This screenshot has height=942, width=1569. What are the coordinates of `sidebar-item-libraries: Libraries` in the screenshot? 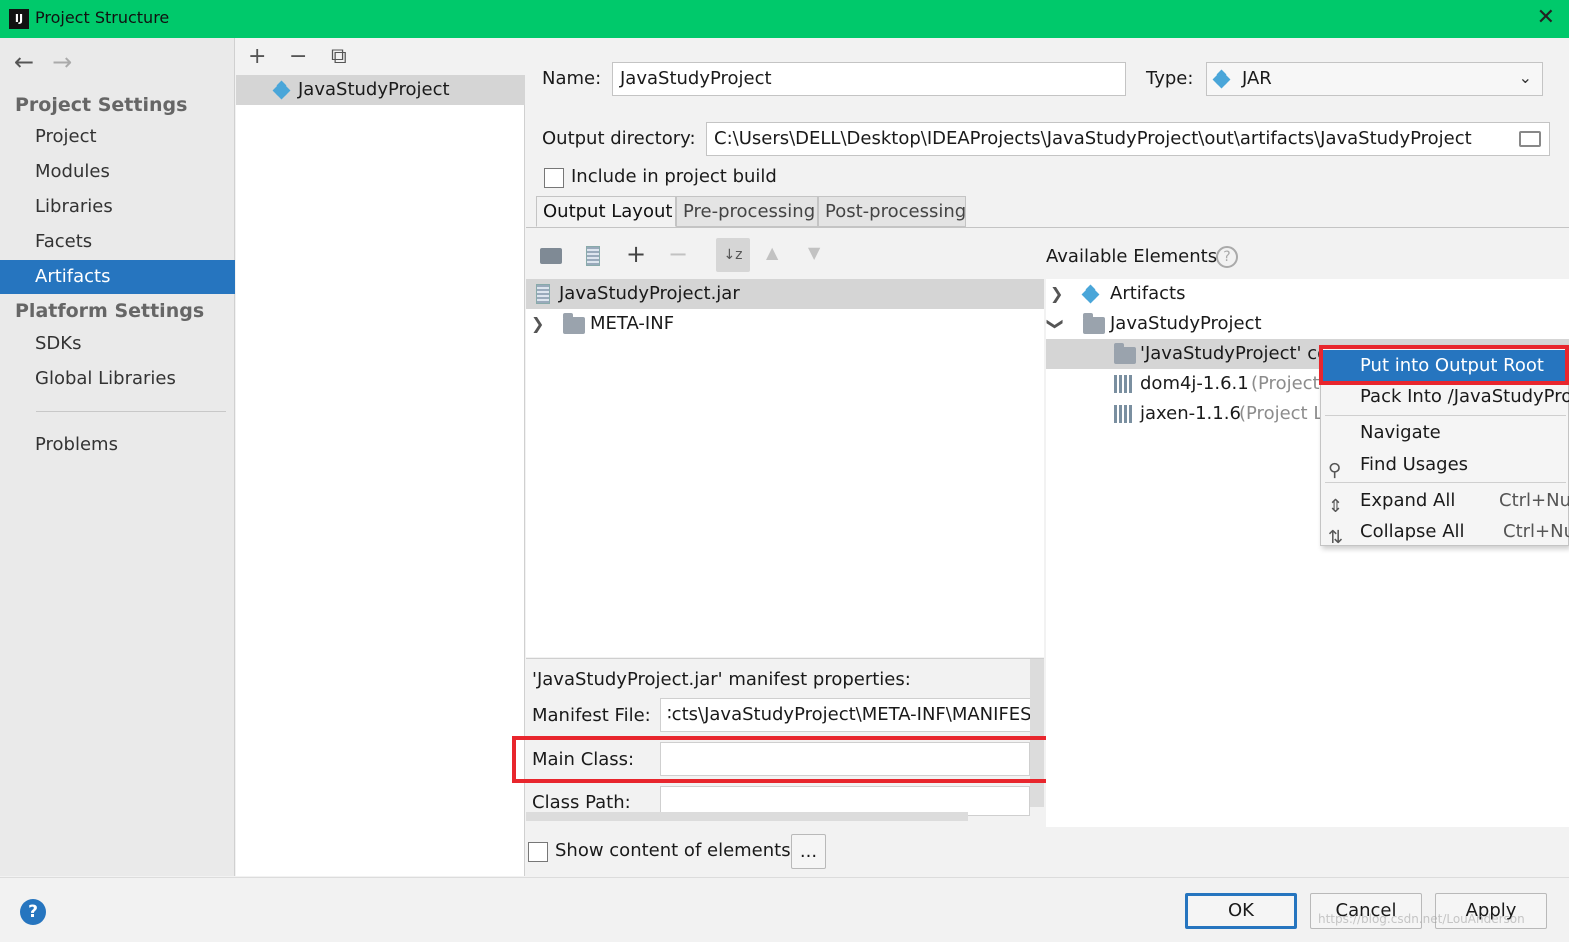 It's located at (117, 207).